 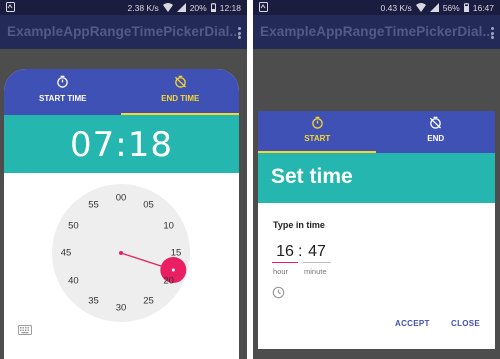 I want to click on minute-input: 47, so click(x=317, y=253).